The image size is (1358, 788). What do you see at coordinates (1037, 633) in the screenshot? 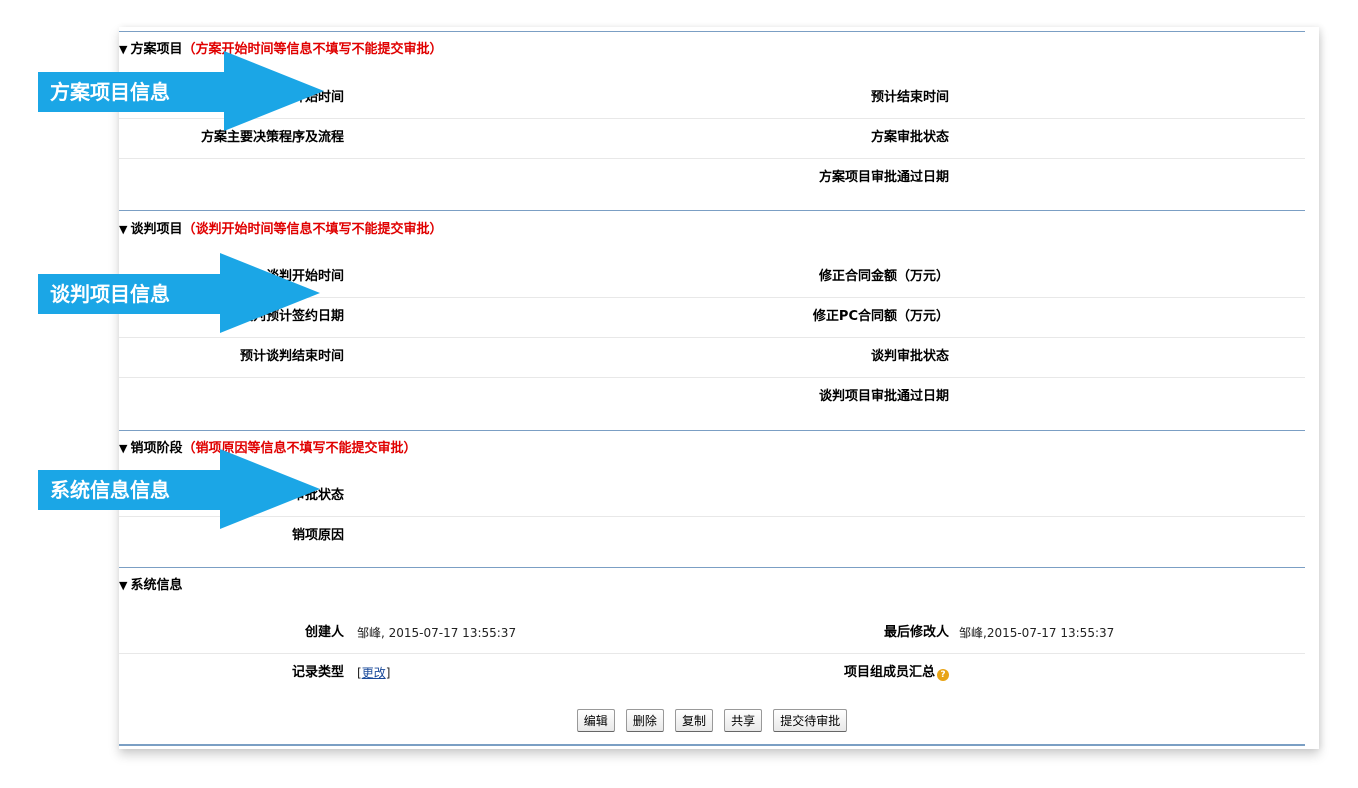
I see `modifier-value: 邹峰,2015-07-17 13:55:37` at bounding box center [1037, 633].